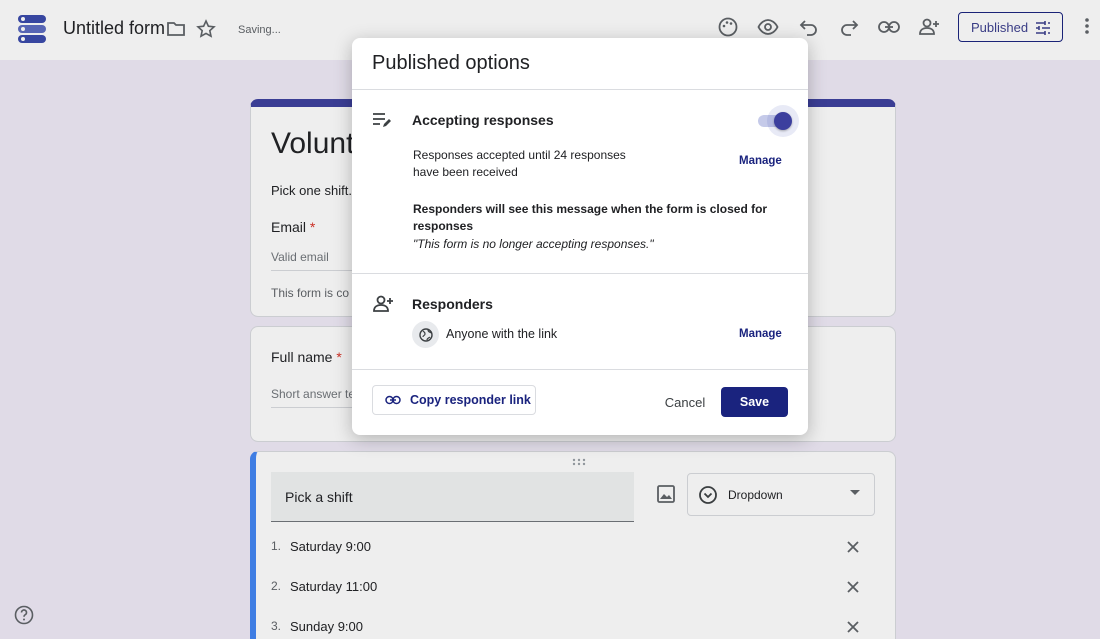 The image size is (1100, 639). What do you see at coordinates (452, 304) in the screenshot?
I see `responders-heading: Responders` at bounding box center [452, 304].